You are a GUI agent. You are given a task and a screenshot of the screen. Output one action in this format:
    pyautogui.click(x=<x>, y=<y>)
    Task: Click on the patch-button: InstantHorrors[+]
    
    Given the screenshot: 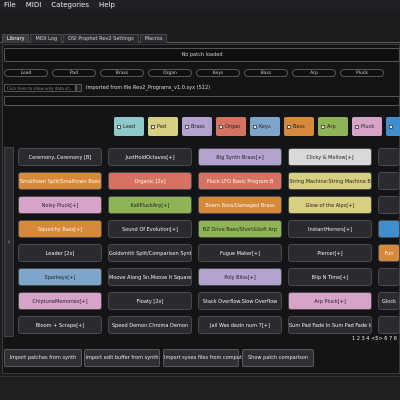 What is the action you would take?
    pyautogui.click(x=330, y=229)
    